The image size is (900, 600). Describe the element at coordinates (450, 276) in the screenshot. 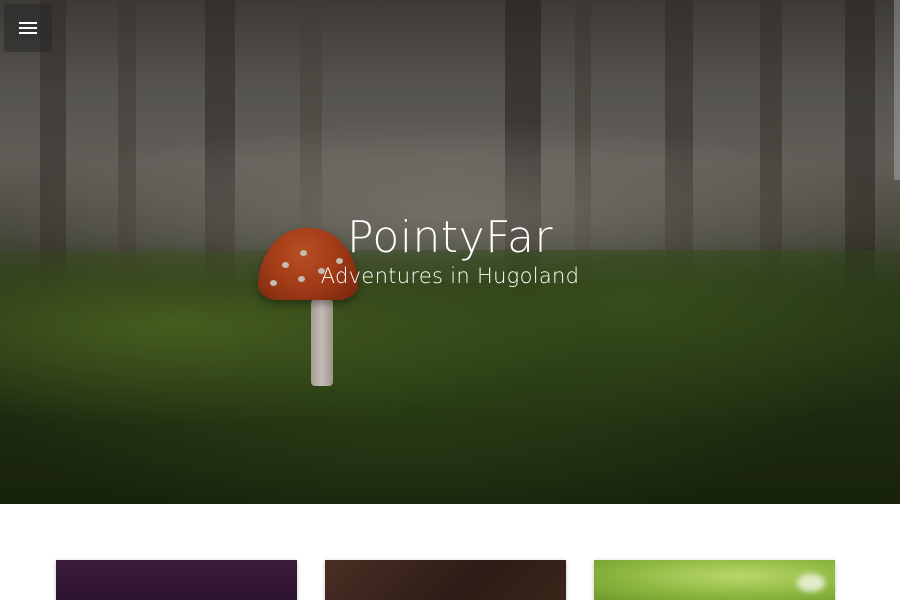

I see `site-subtitle: Adventures in Hugoland` at that location.